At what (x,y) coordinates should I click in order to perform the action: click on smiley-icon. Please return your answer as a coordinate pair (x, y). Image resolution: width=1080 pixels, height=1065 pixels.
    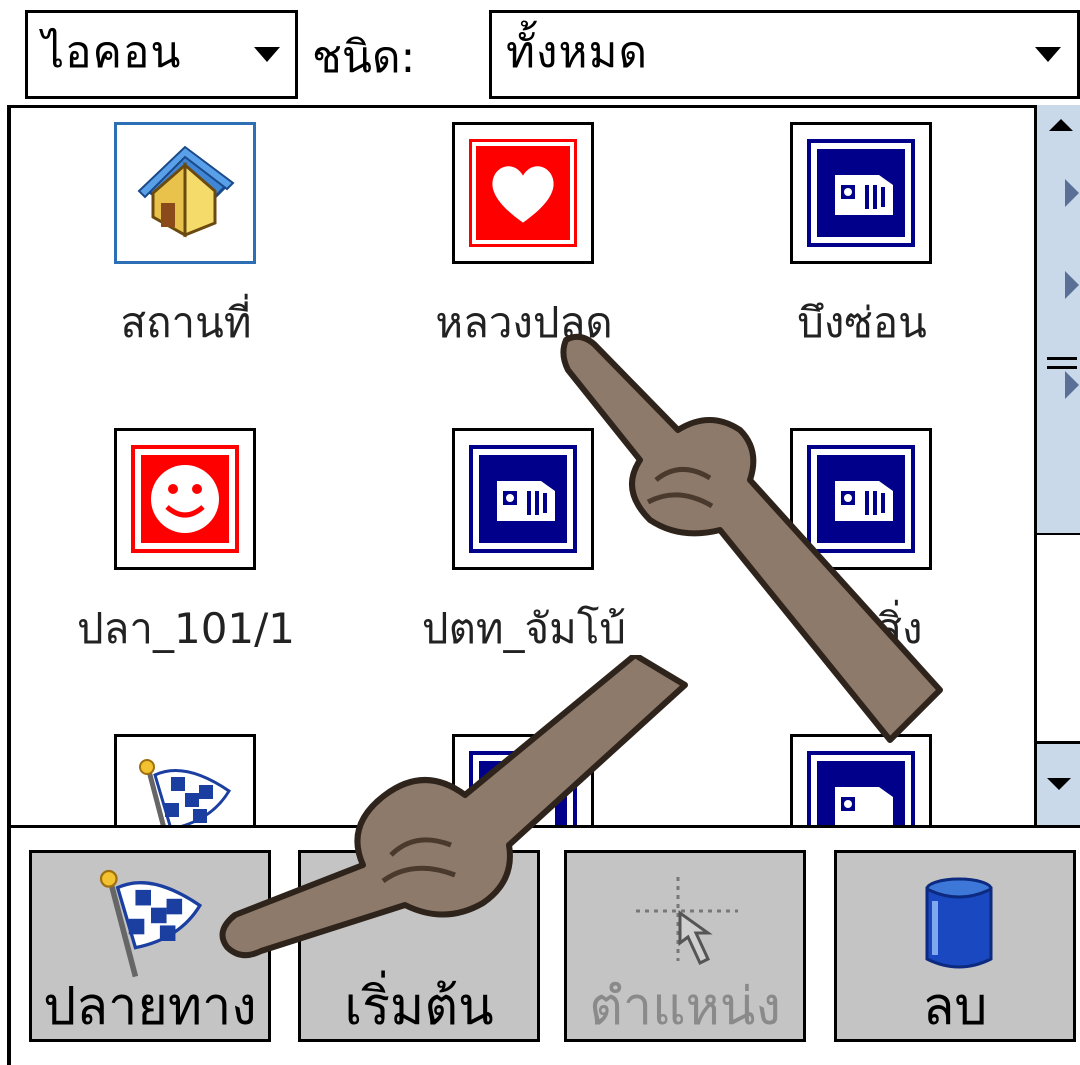
    Looking at the image, I should click on (185, 499).